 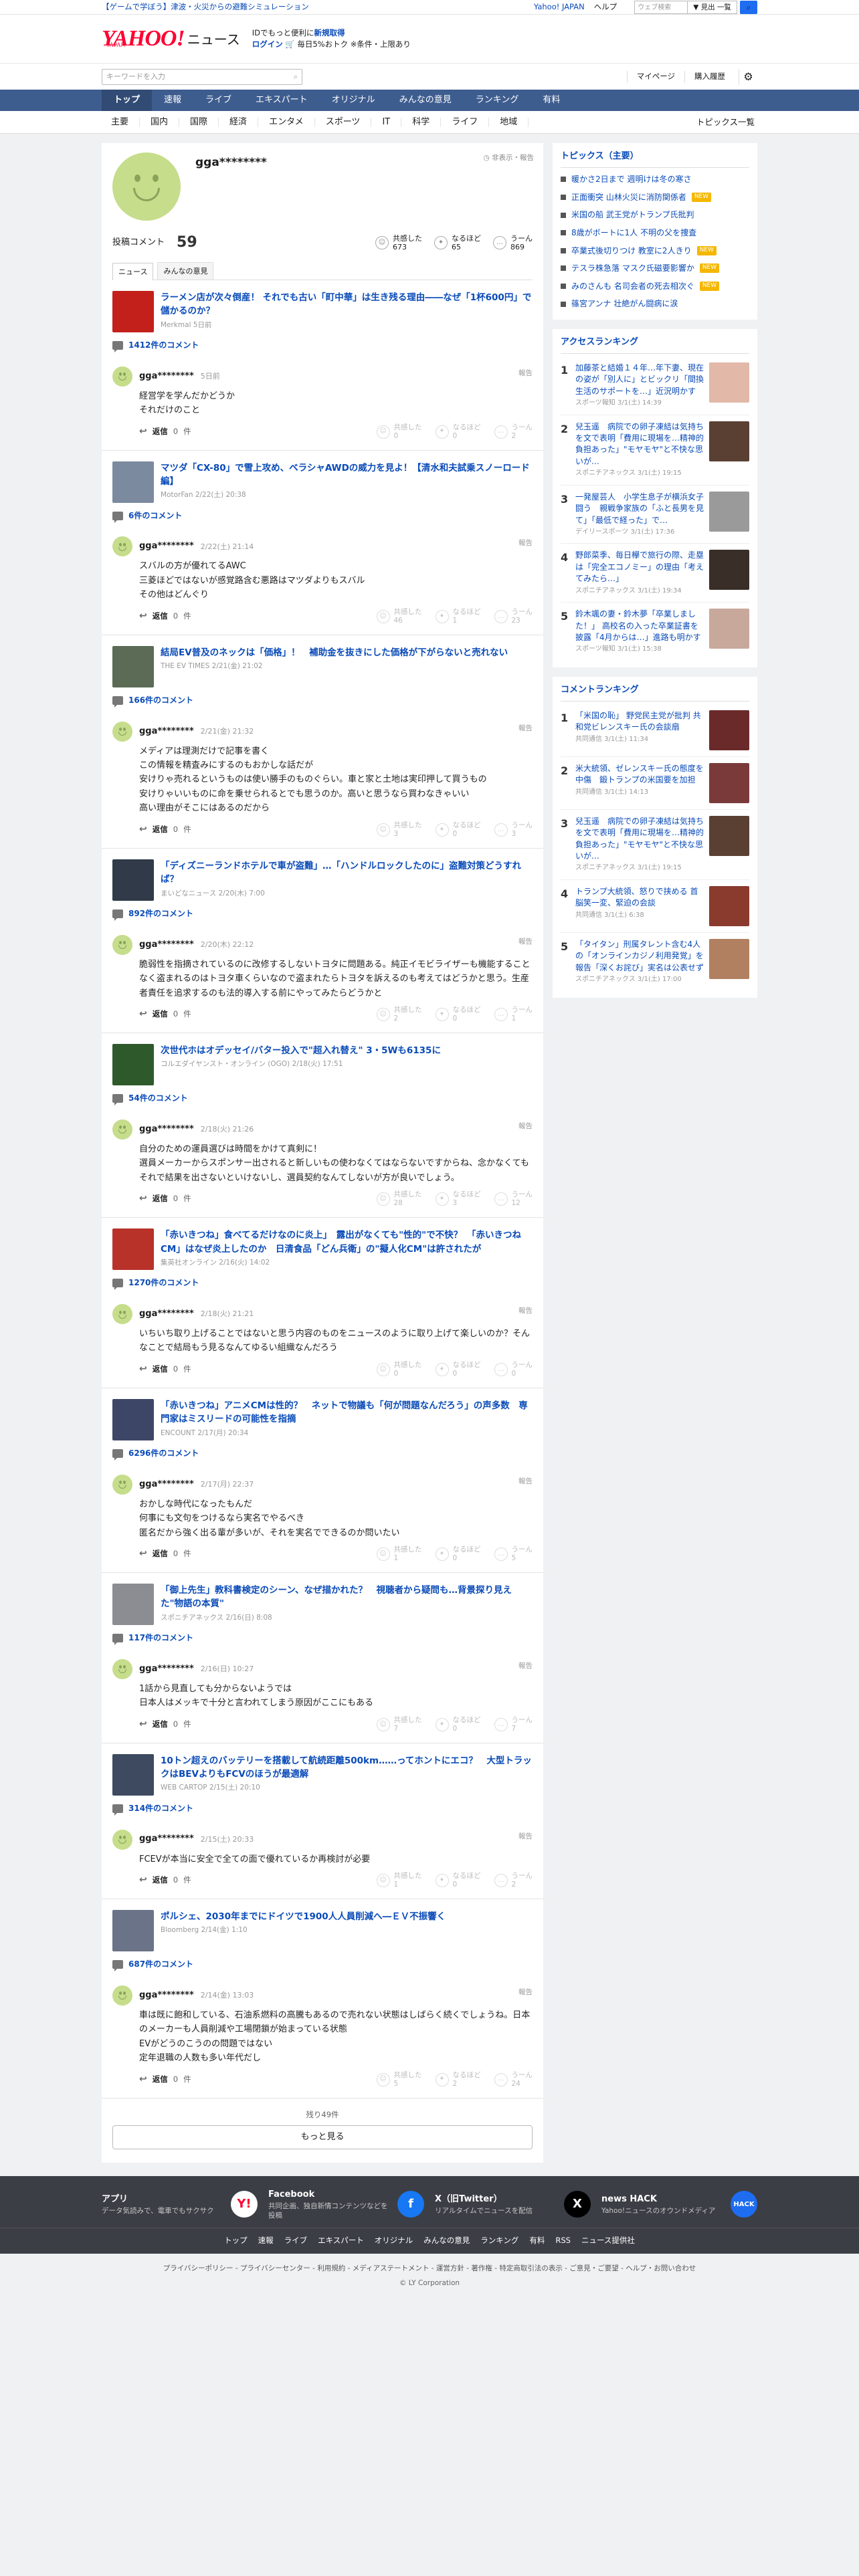 I want to click on category-item: 国際, so click(x=199, y=123).